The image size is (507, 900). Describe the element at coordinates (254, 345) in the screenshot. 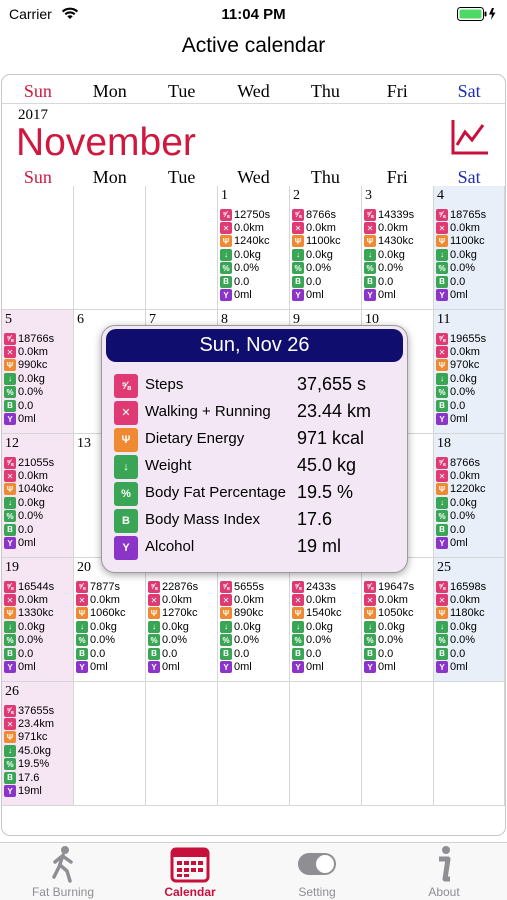

I see `popup-title: Sun, Nov 26` at that location.